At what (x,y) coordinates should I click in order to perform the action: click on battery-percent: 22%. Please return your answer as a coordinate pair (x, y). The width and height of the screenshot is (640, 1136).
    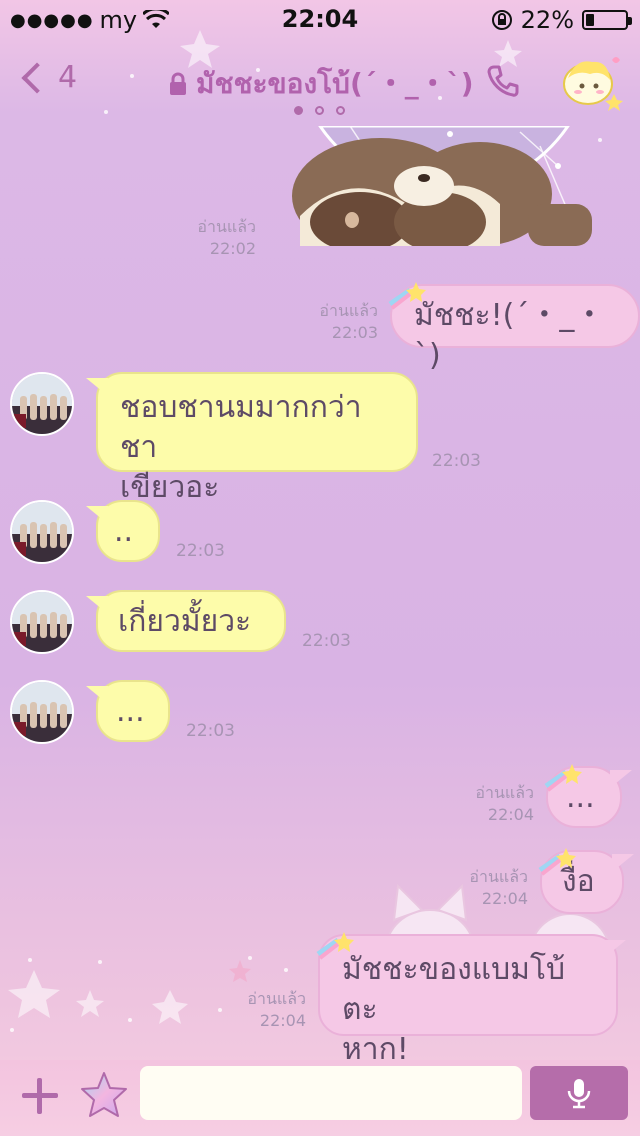
    Looking at the image, I should click on (547, 20).